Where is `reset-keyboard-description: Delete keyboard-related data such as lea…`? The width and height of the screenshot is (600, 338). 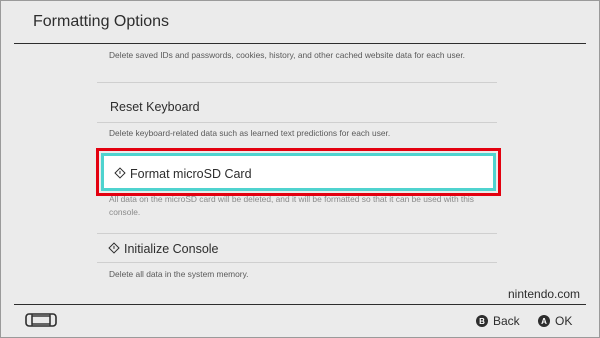
reset-keyboard-description: Delete keyboard-related data such as lea… is located at coordinates (250, 133).